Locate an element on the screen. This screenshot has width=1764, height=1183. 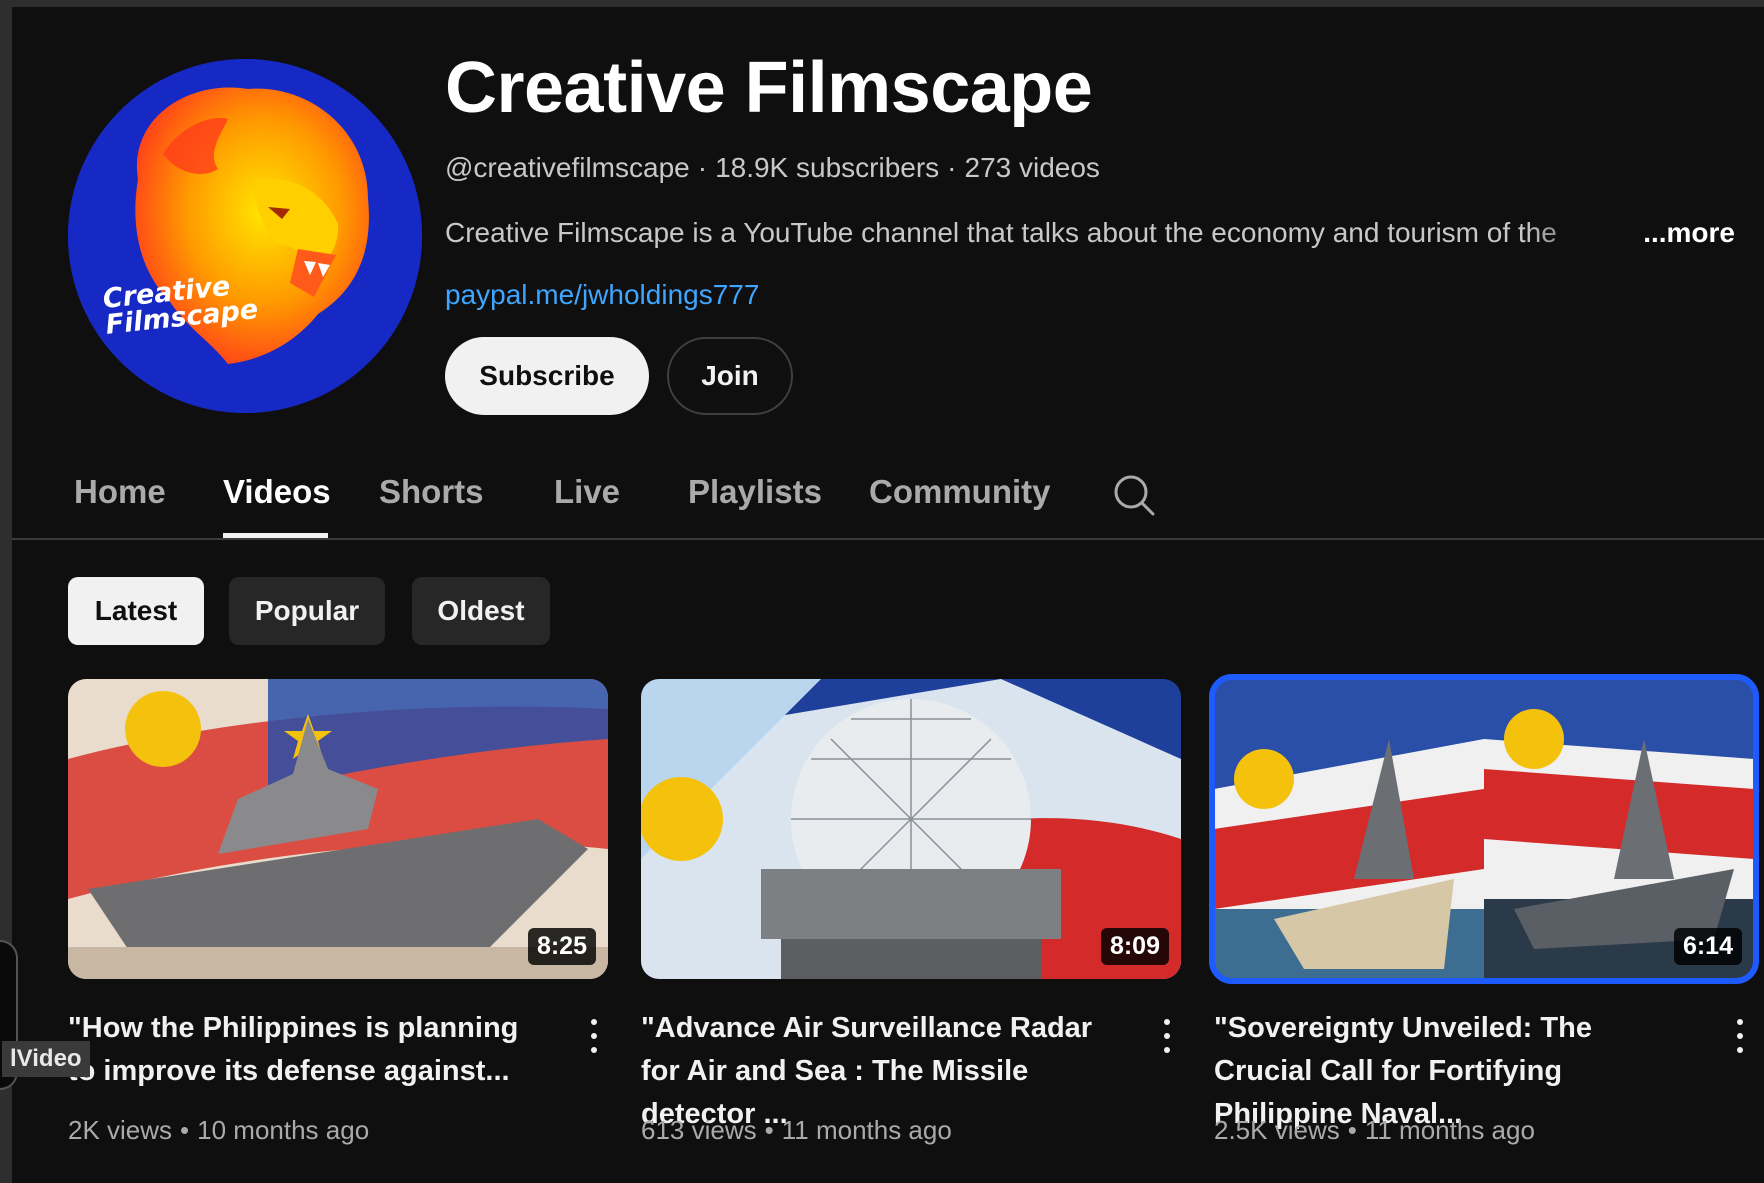
video-thumbnail: 8:09 is located at coordinates (911, 829).